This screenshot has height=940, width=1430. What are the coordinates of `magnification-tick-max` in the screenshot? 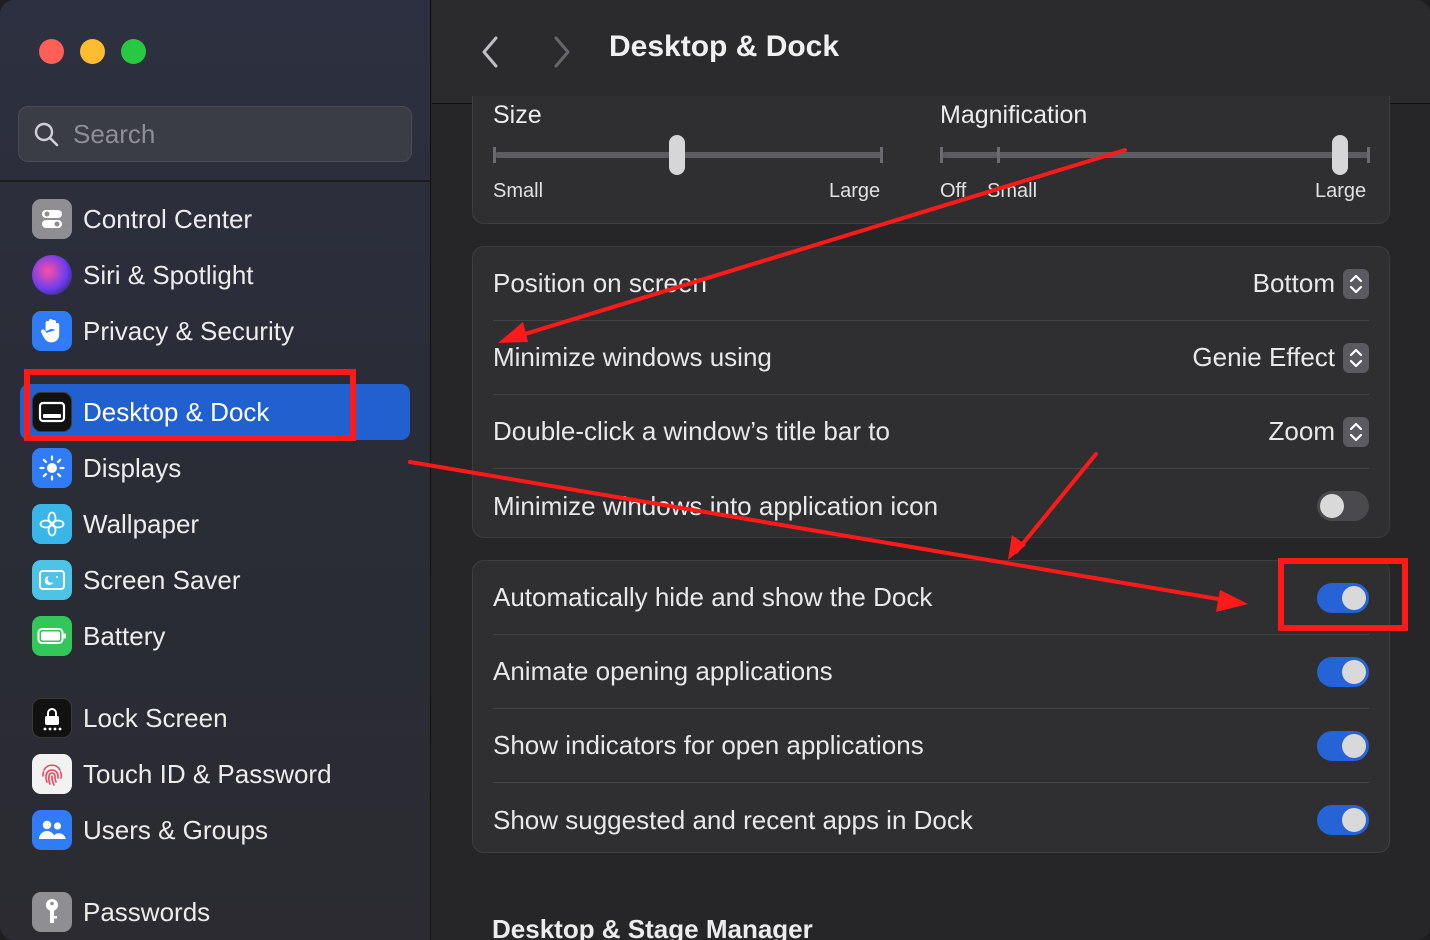 It's located at (1368, 155).